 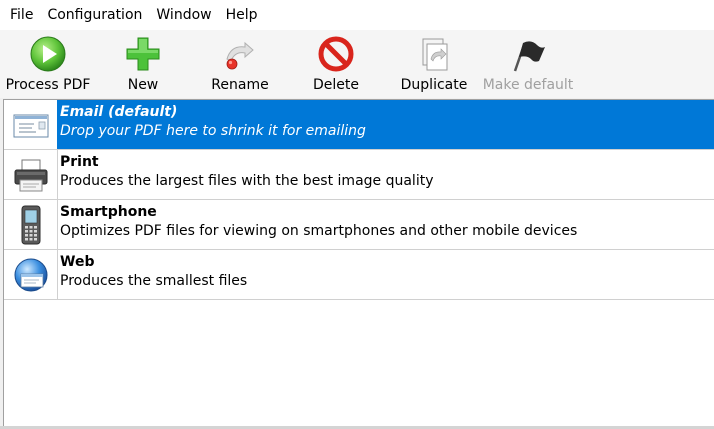 What do you see at coordinates (79, 162) in the screenshot?
I see `profile-title: Print` at bounding box center [79, 162].